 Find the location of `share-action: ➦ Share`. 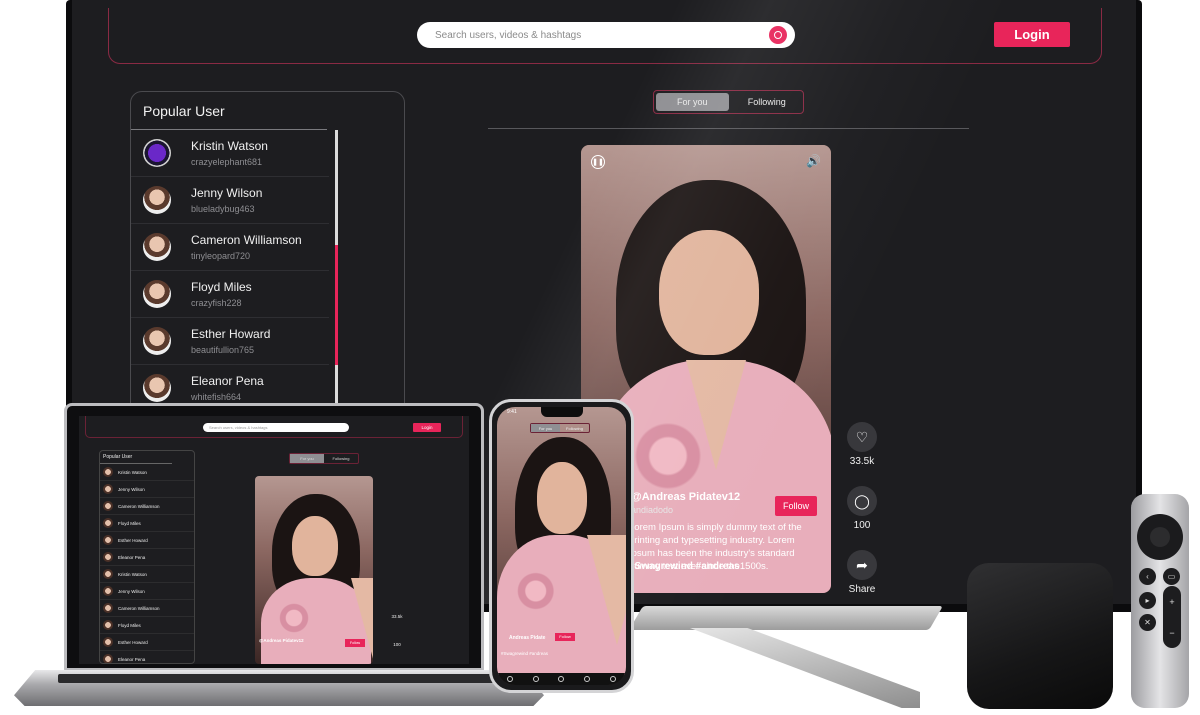

share-action: ➦ Share is located at coordinates (862, 572).